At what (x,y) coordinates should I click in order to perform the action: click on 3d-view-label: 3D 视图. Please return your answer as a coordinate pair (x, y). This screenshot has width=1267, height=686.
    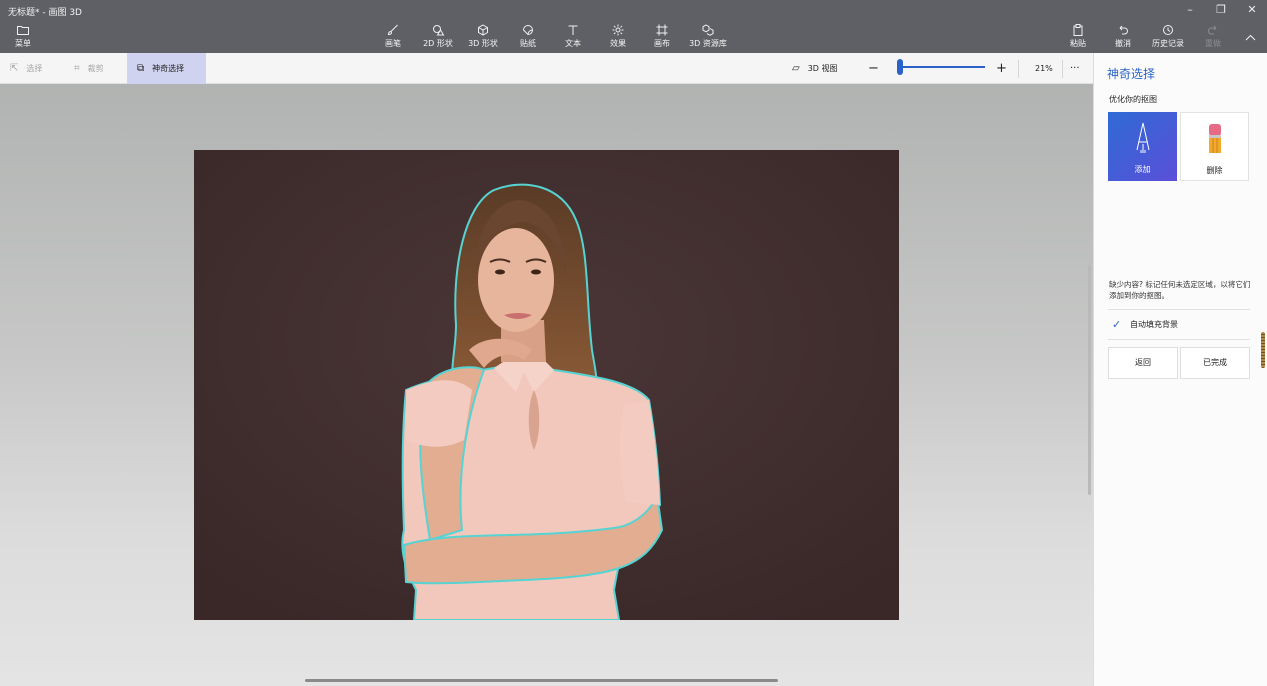
    Looking at the image, I should click on (822, 68).